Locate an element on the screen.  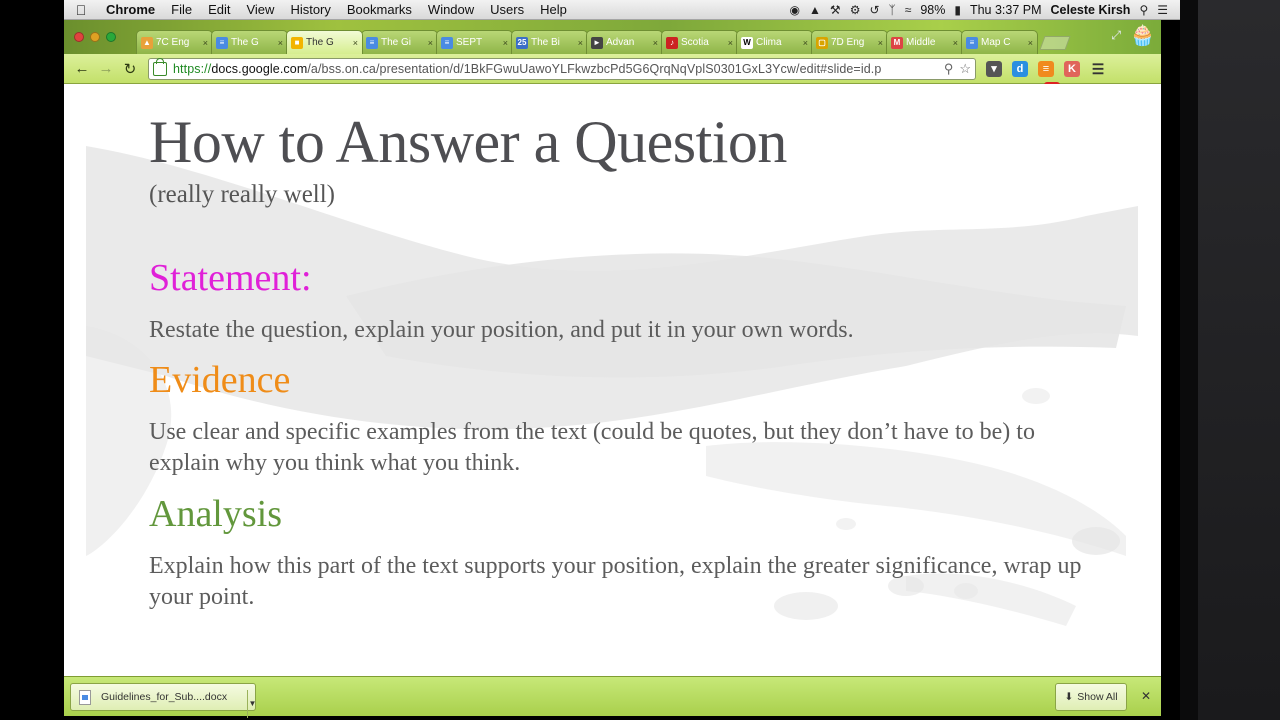
show-all-downloads-button: ⬇ Show All is located at coordinates (1091, 697).